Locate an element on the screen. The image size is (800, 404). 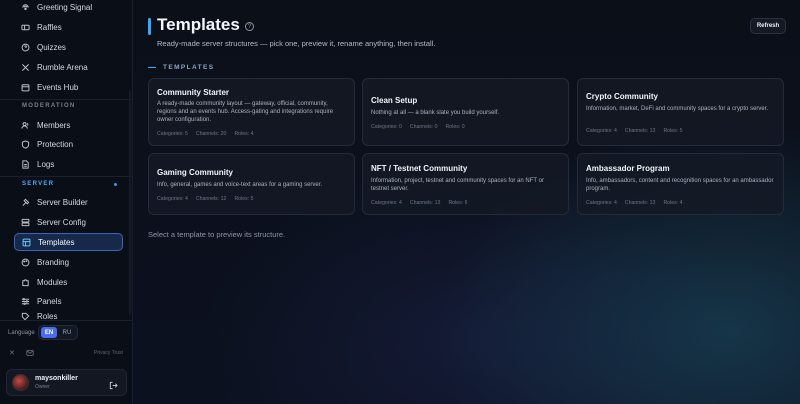
signal-icon is located at coordinates (25, 7).